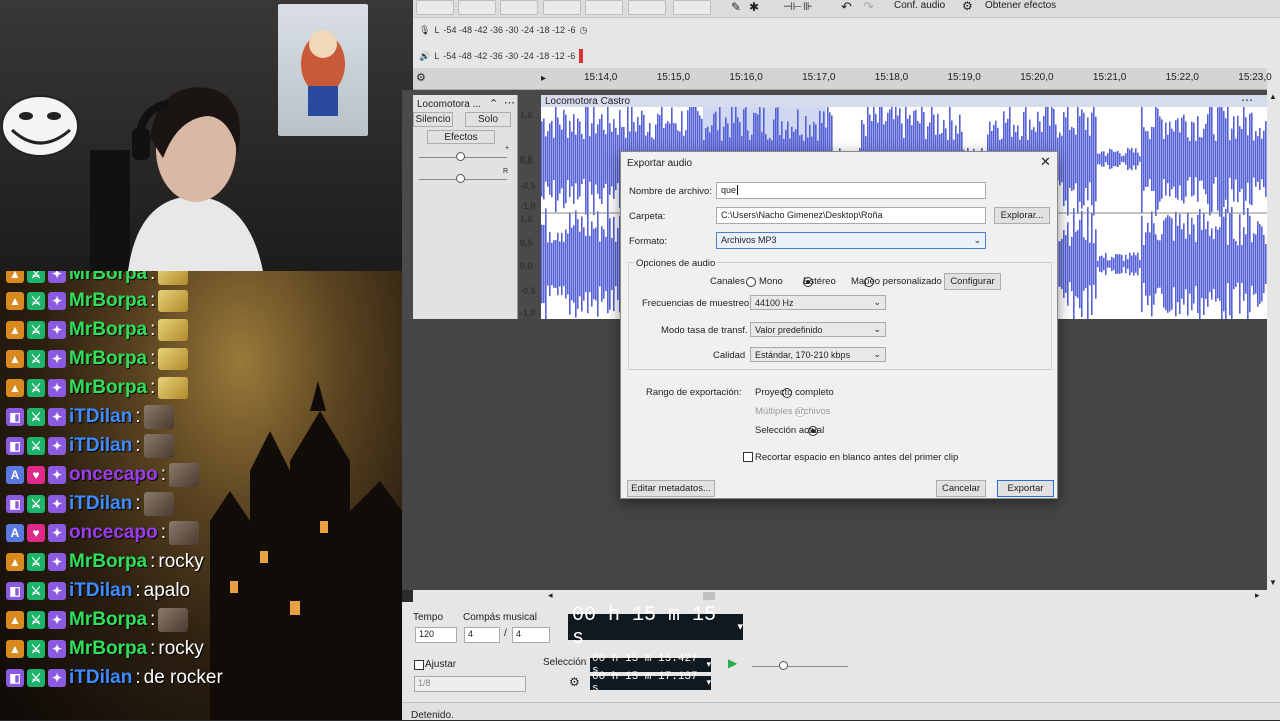 The image size is (1280, 721). I want to click on clip-menu-icon: ⋯, so click(1247, 100).